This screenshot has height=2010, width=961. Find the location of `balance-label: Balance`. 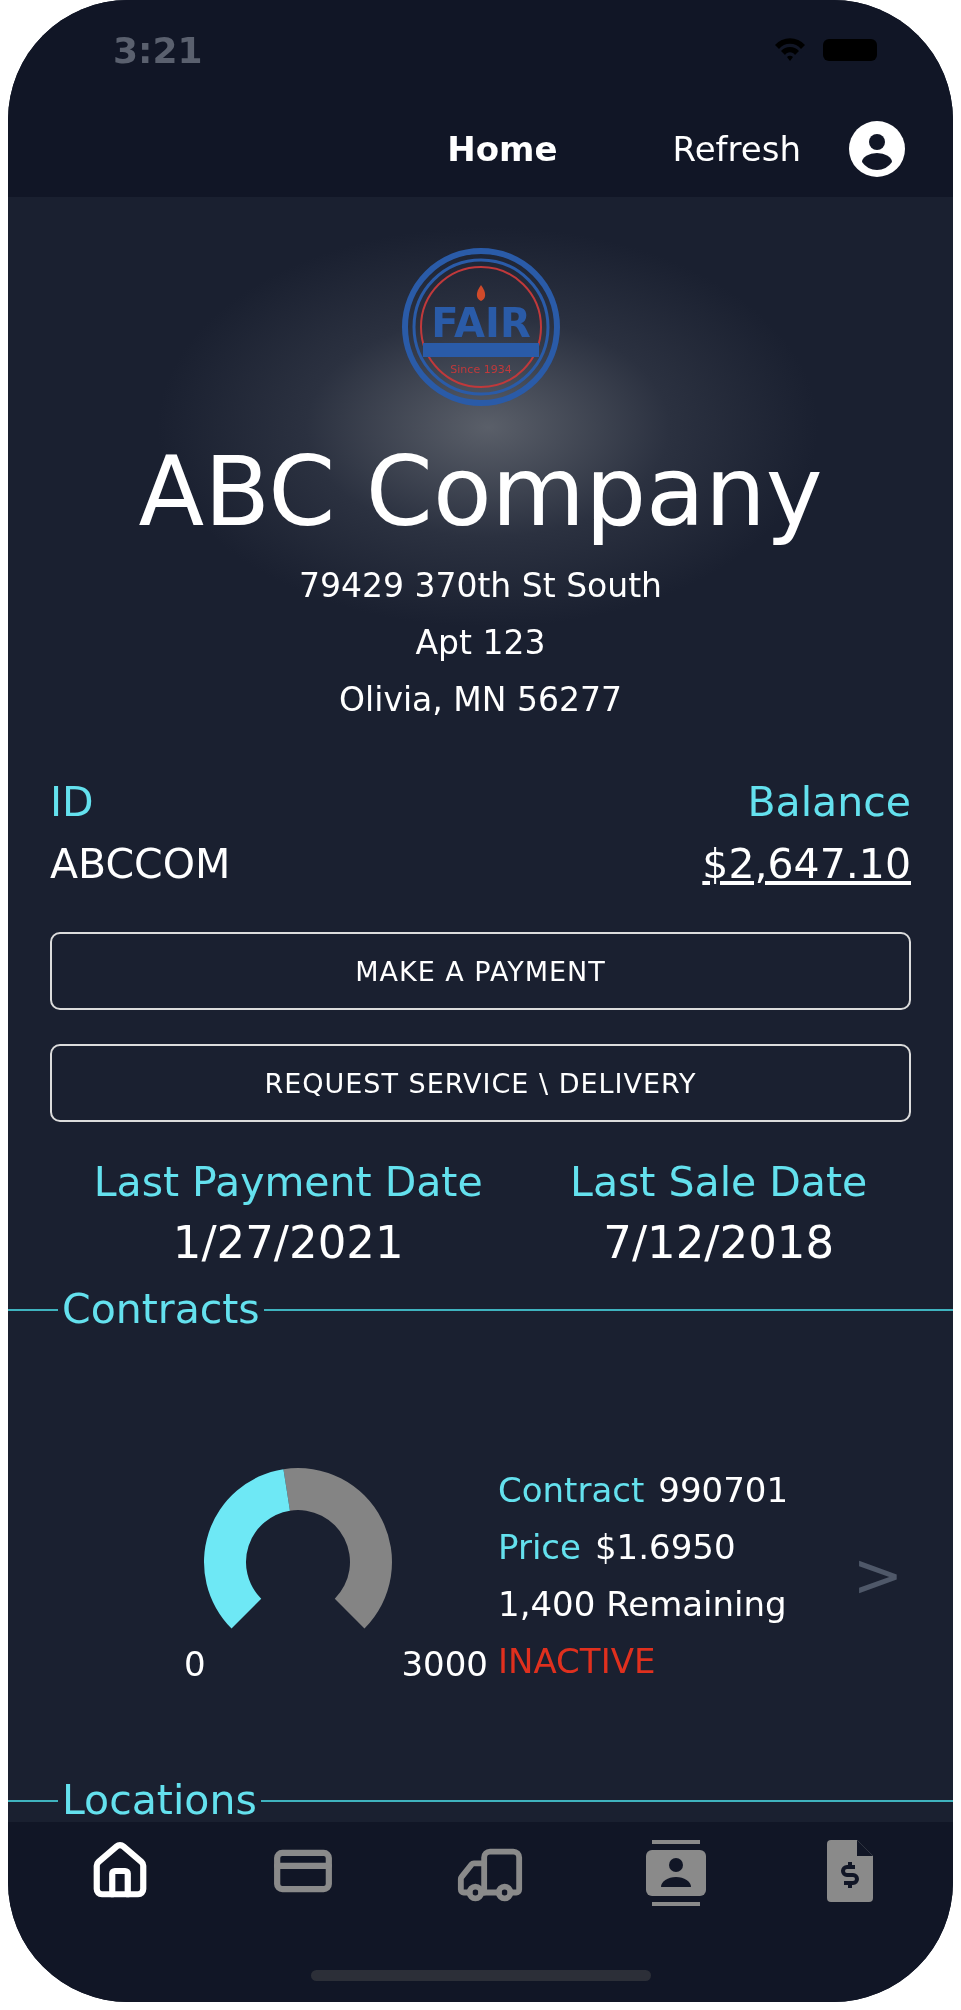

balance-label: Balance is located at coordinates (829, 802).